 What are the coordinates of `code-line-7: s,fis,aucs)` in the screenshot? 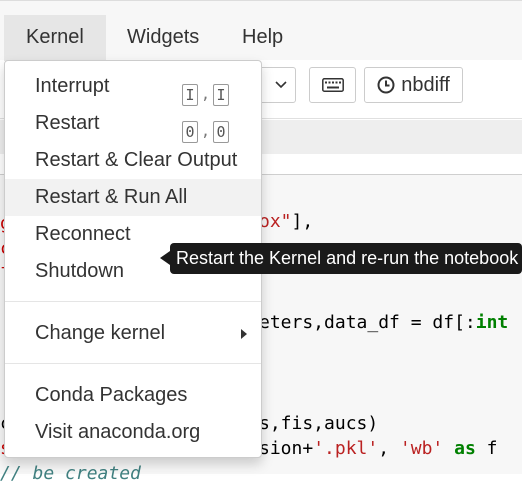 It's located at (319, 423).